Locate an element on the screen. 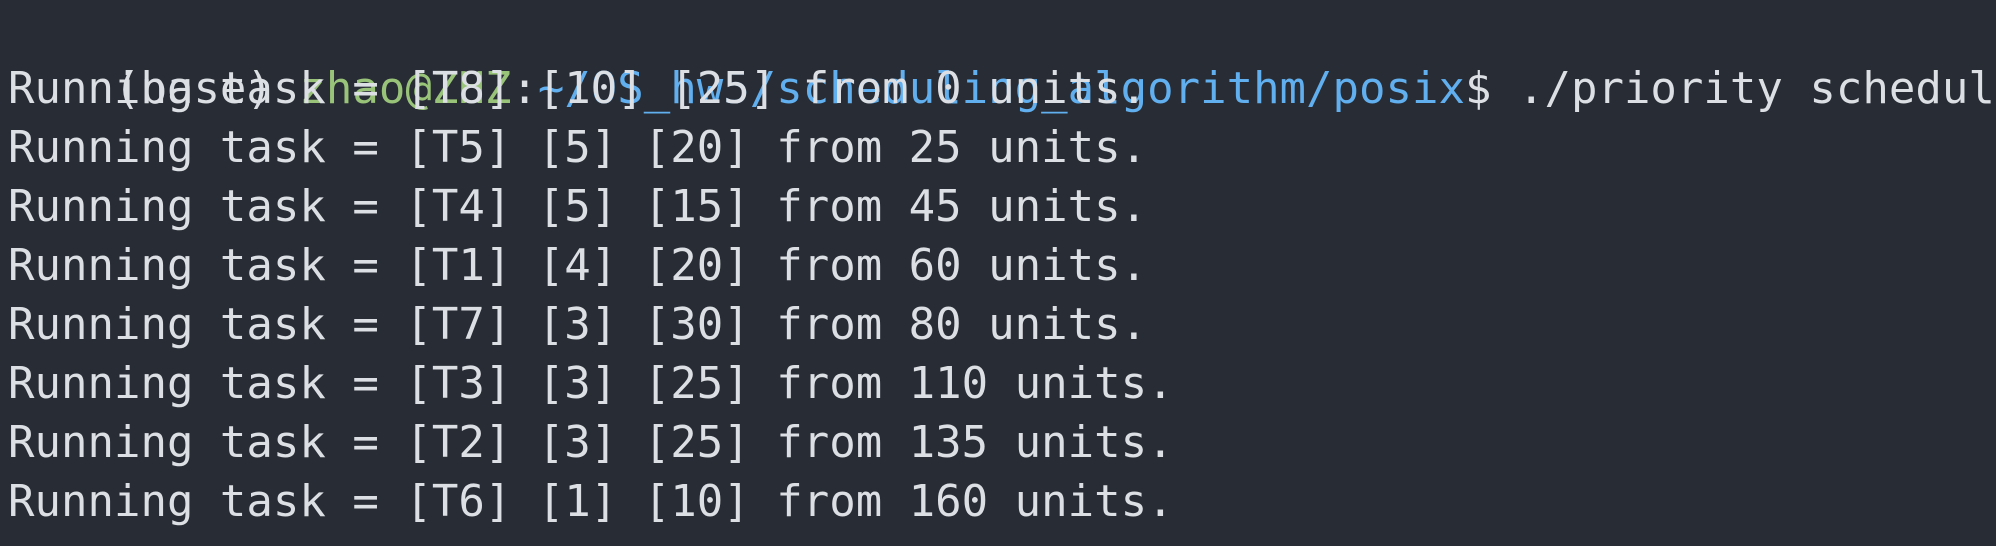 This screenshot has width=1996, height=546. command-text: ./priority schedule.txt is located at coordinates (1756, 88).